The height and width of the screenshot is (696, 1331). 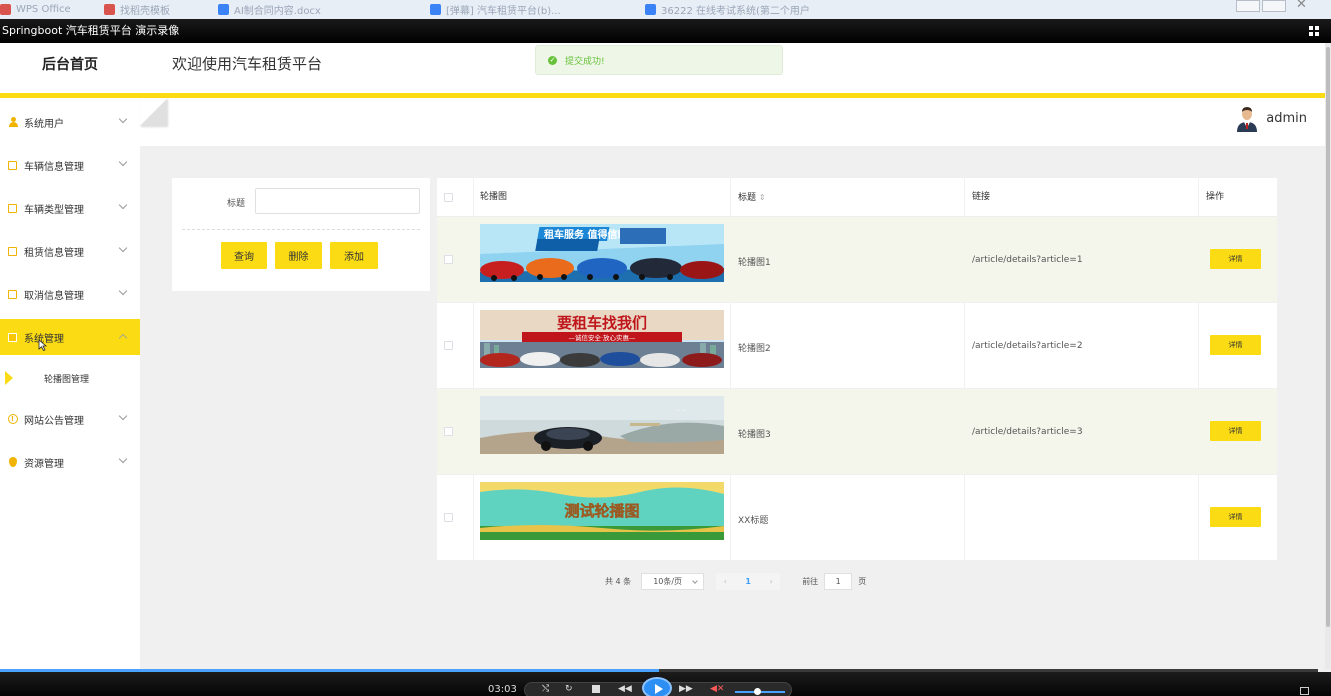 I want to click on column-header-title: 标题 ⇕, so click(x=752, y=197).